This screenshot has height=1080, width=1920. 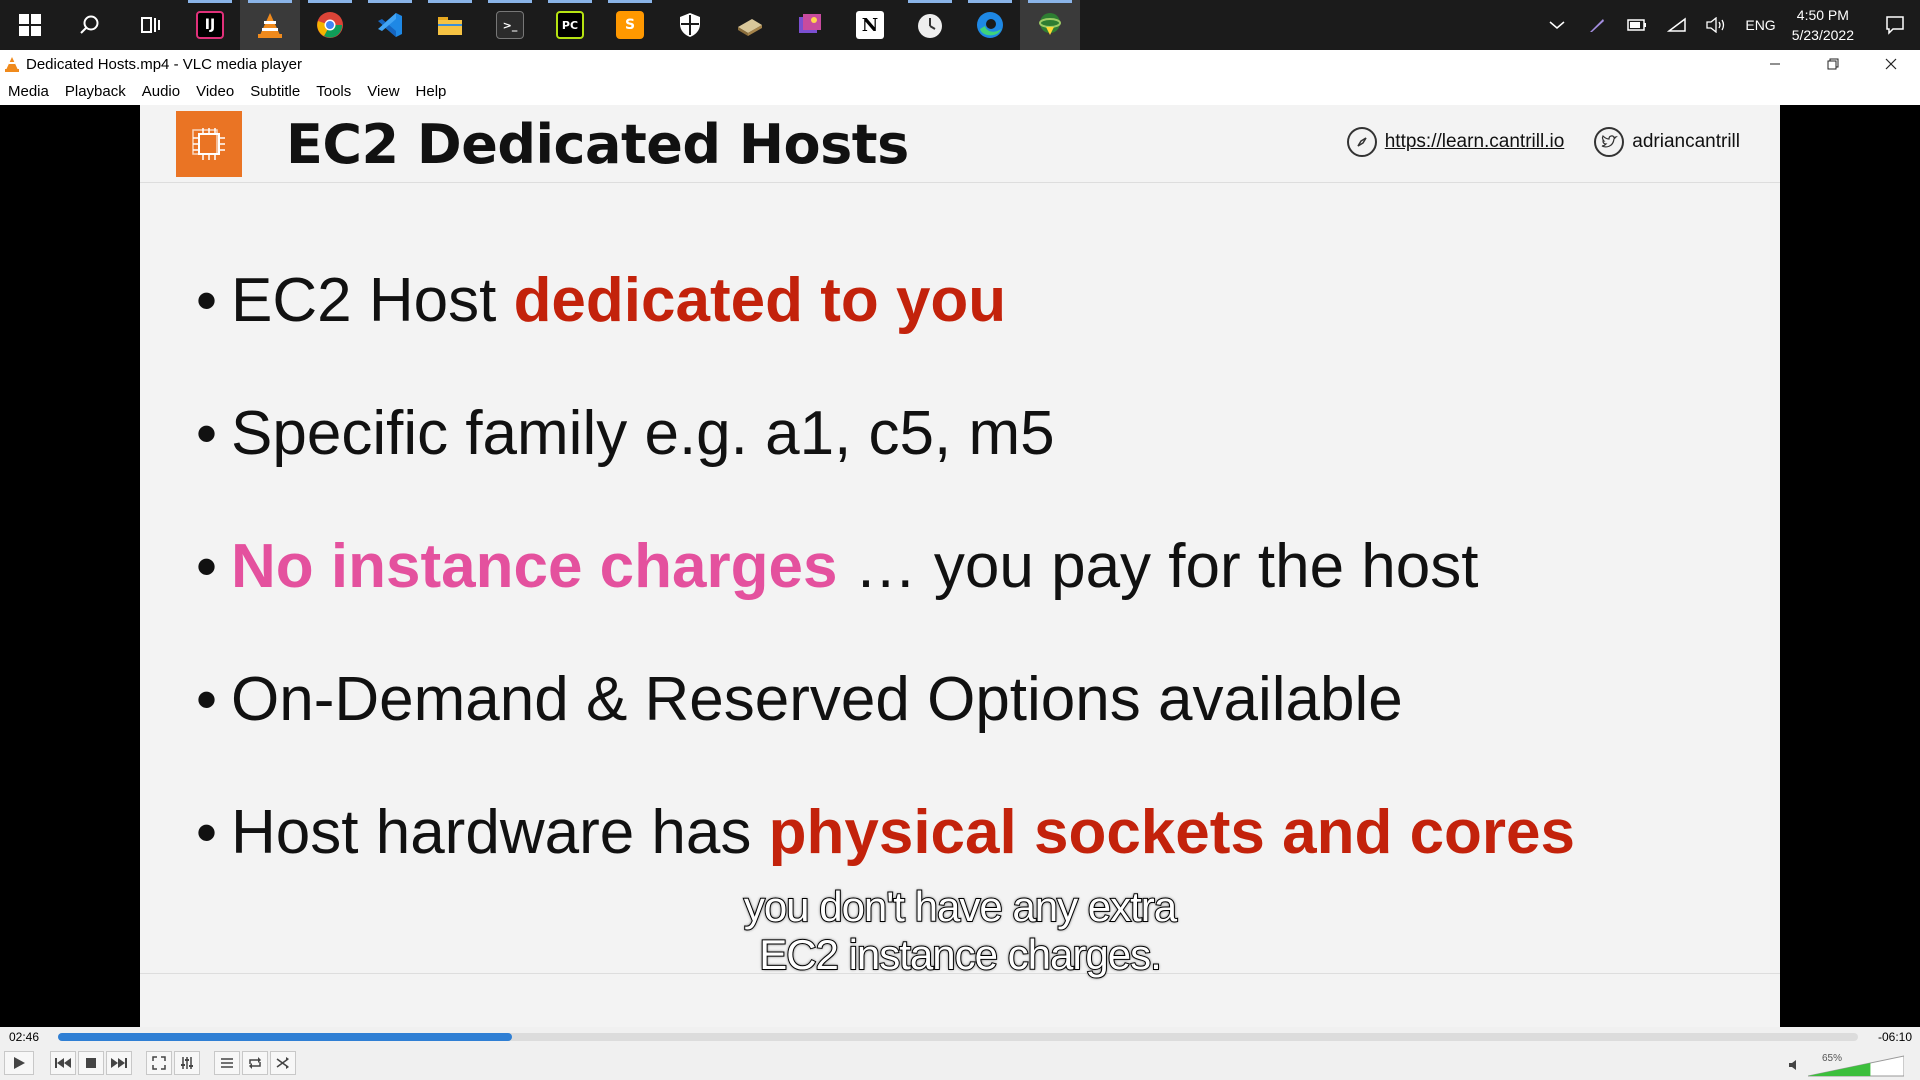 What do you see at coordinates (810, 25) in the screenshot?
I see `taskbar-photos-app` at bounding box center [810, 25].